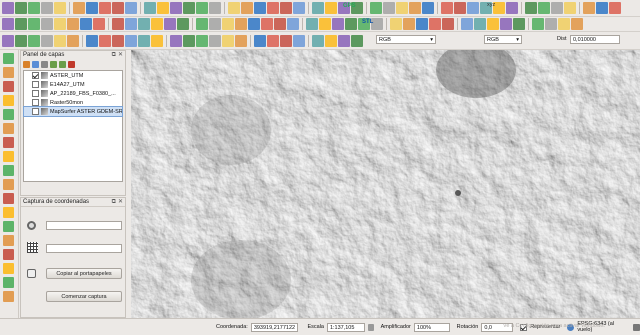  Describe the element at coordinates (491, 5) in the screenshot. I see `xyz-icon: xyz` at that location.